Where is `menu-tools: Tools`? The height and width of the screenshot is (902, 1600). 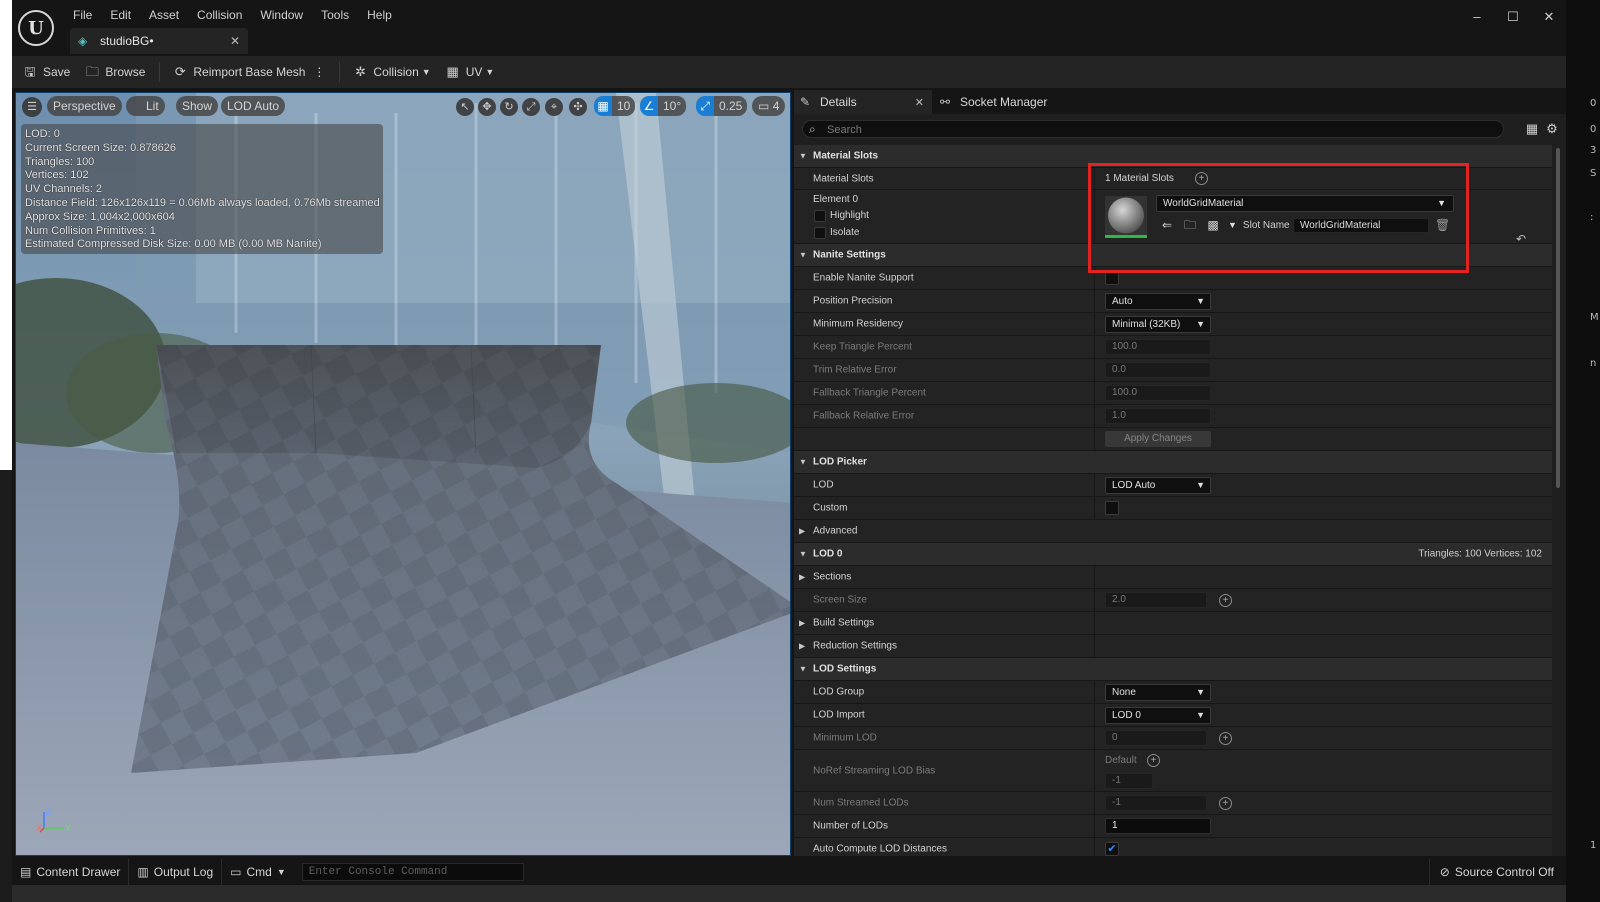
menu-tools: Tools is located at coordinates (335, 15).